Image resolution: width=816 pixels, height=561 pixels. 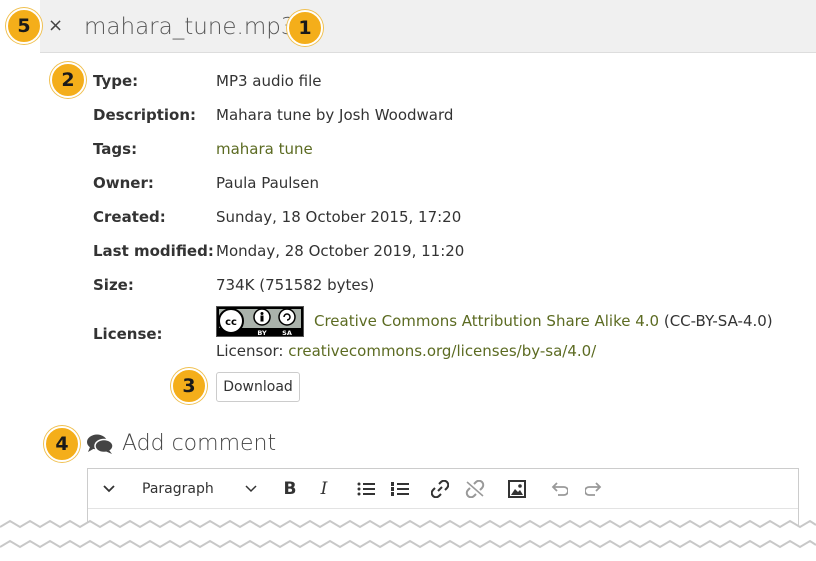 I want to click on block-format-value: Paragraph, so click(x=178, y=489).